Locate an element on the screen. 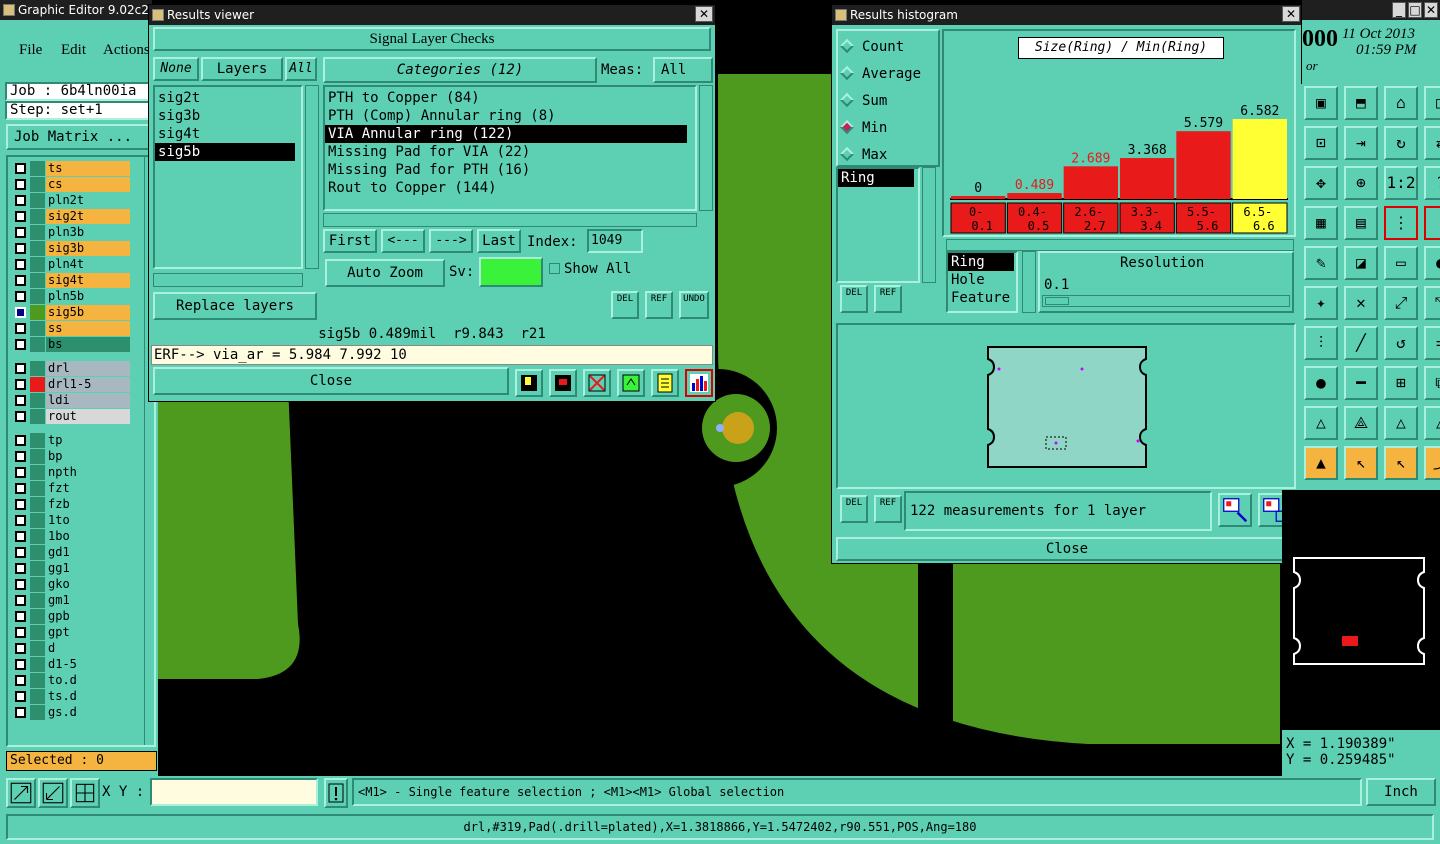  layer-row: drl1-5 is located at coordinates (71, 384).